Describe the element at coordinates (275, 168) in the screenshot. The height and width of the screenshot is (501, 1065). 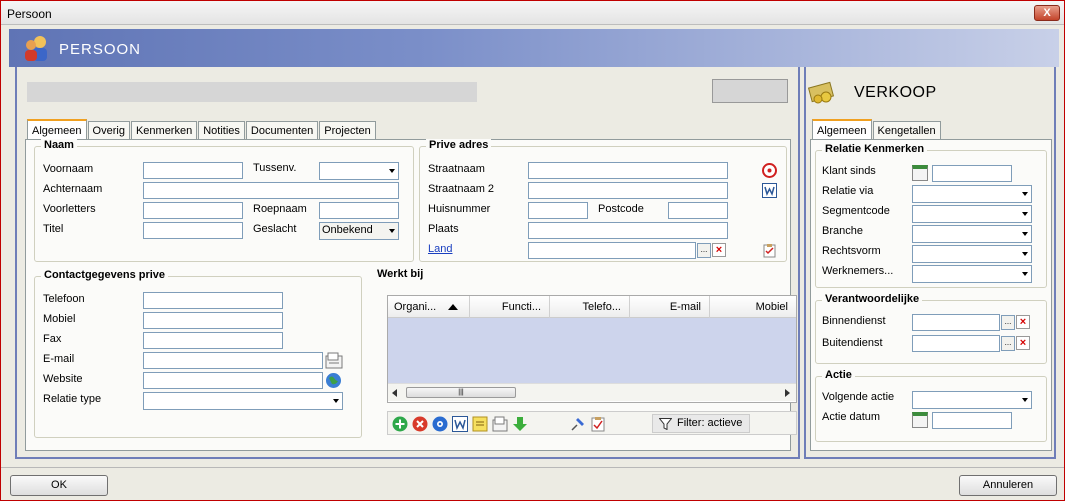
I see `tussenv-label: Tussenv.` at that location.